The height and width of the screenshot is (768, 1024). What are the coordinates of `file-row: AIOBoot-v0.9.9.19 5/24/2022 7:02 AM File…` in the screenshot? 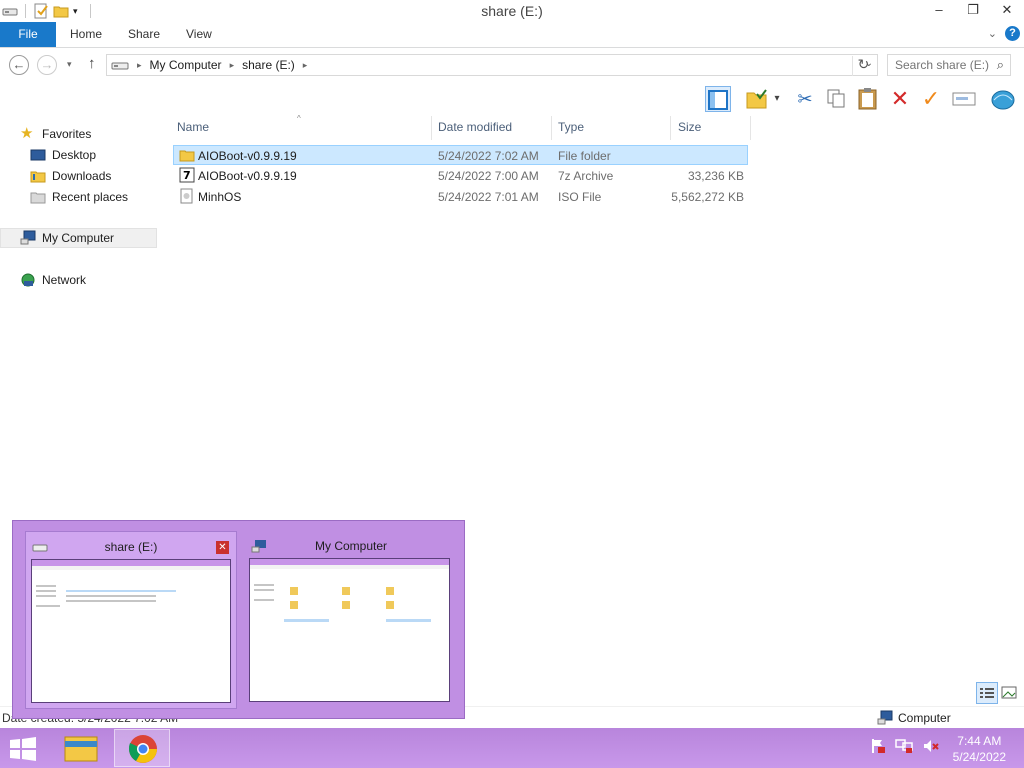 It's located at (460, 155).